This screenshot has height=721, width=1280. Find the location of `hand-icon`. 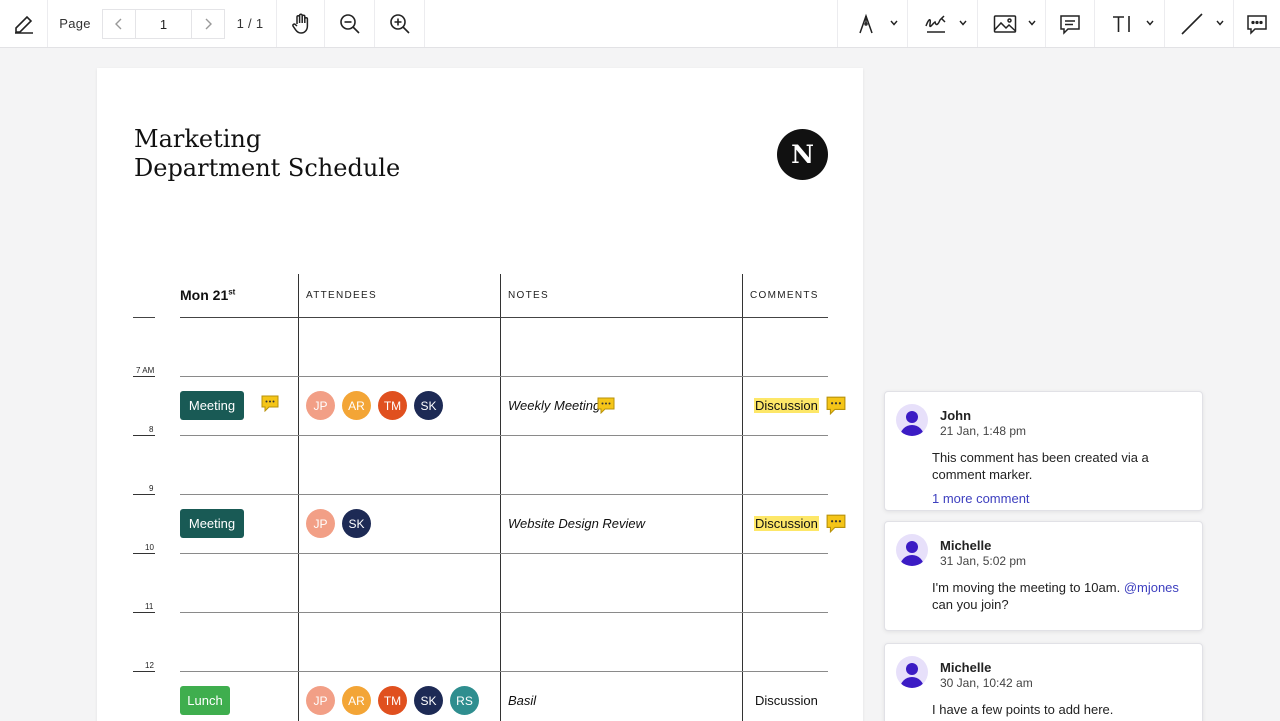

hand-icon is located at coordinates (299, 23).